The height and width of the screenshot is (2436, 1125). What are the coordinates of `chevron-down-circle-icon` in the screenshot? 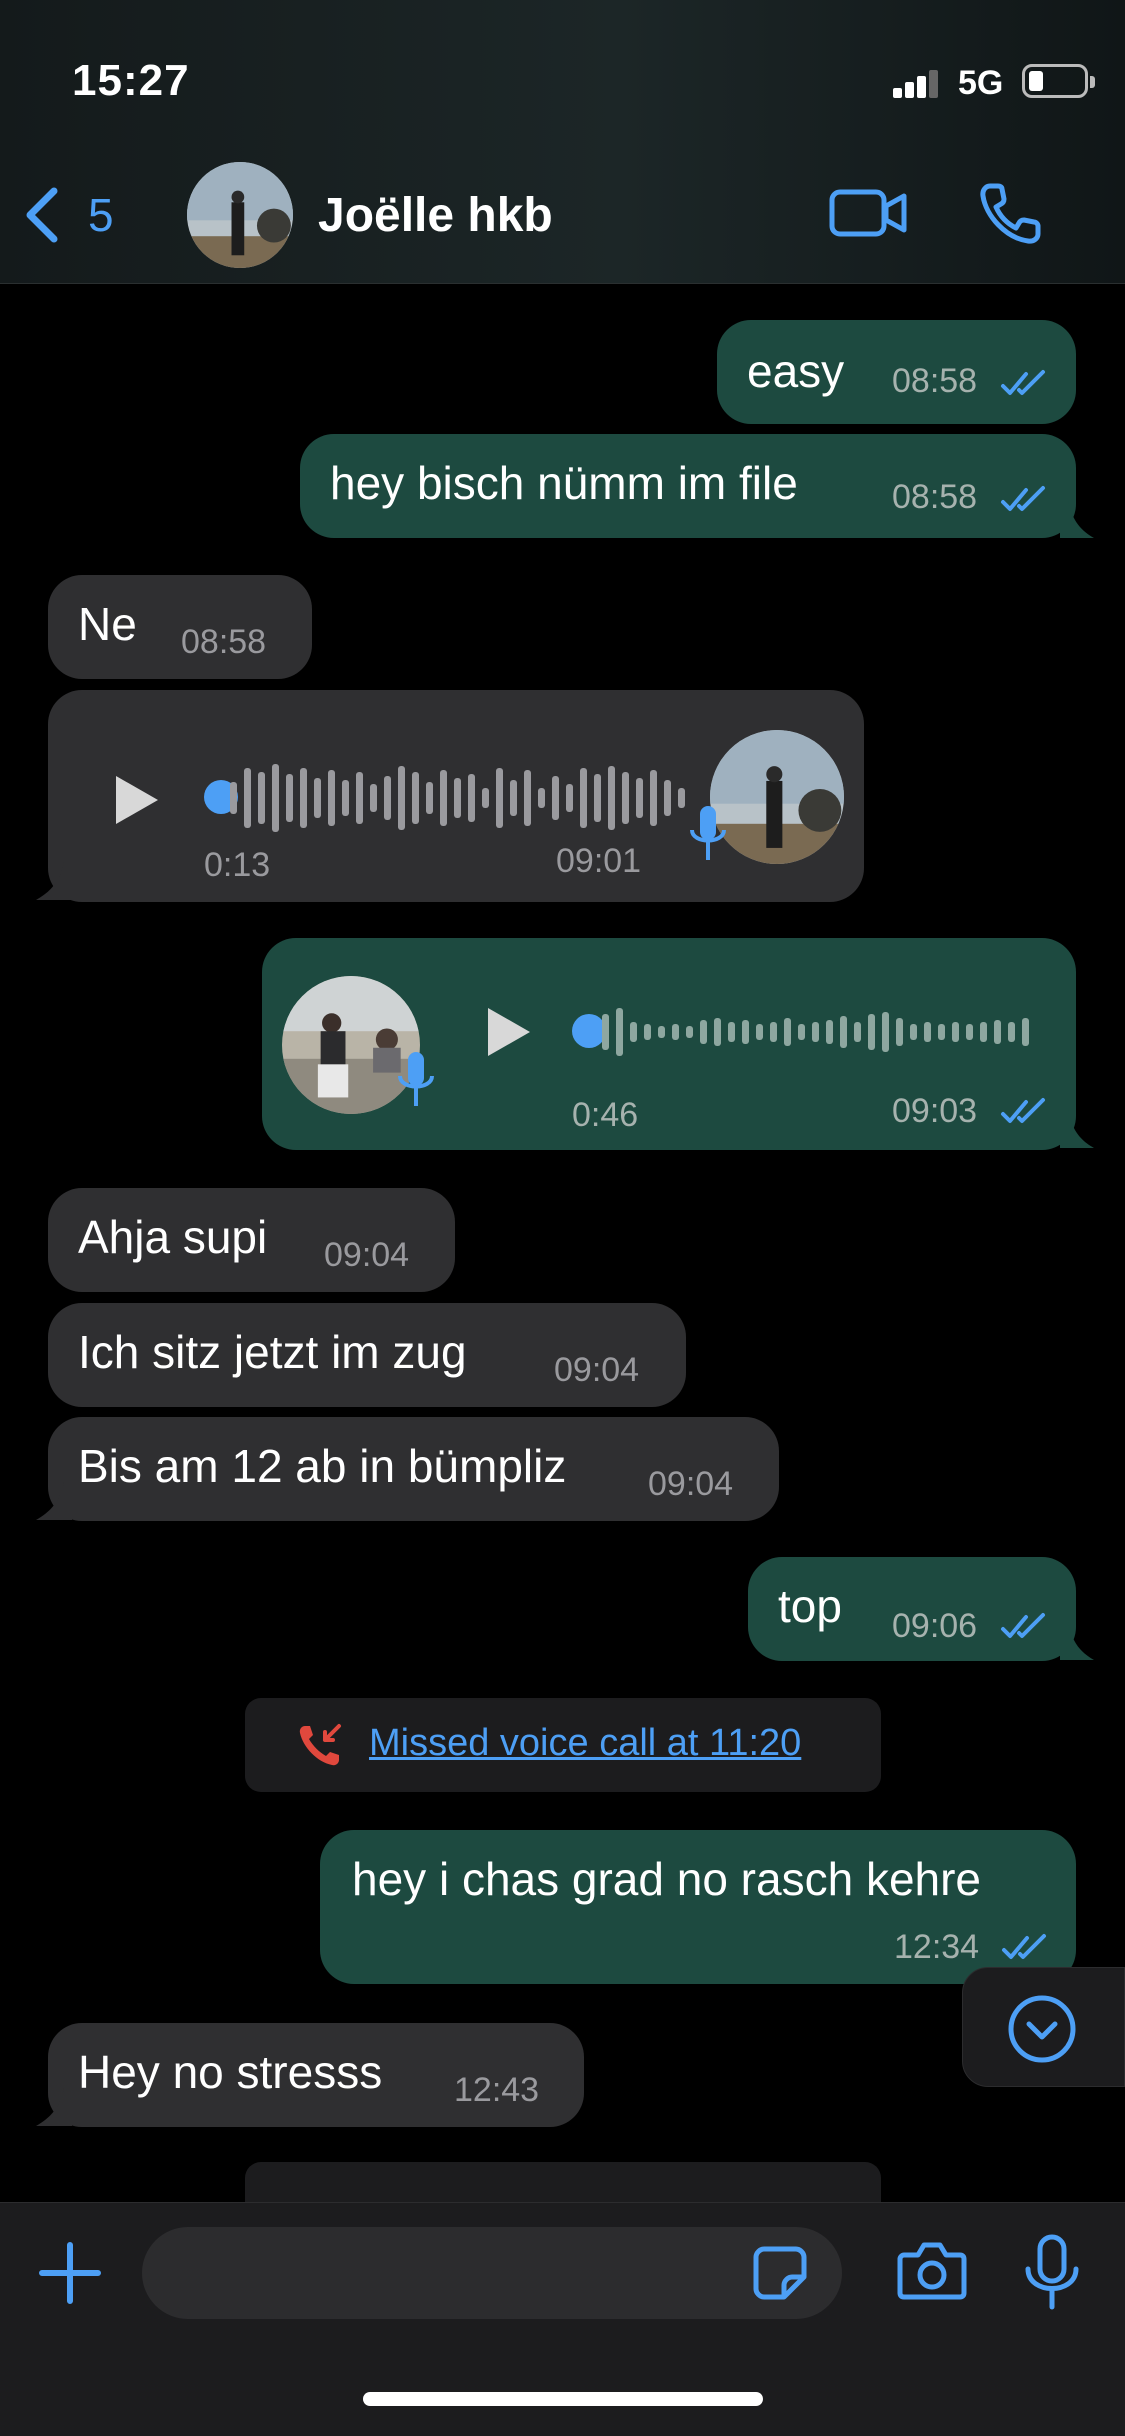 It's located at (1042, 2029).